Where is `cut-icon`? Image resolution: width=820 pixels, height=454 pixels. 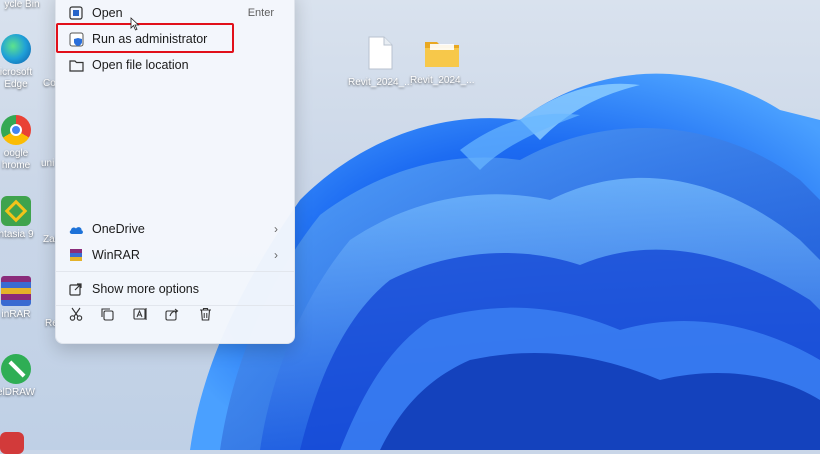
cut-icon is located at coordinates (76, 314).